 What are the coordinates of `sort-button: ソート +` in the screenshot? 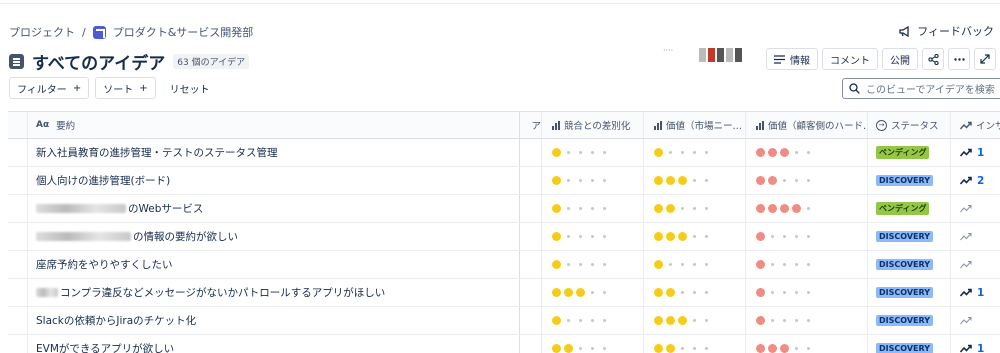 It's located at (125, 88).